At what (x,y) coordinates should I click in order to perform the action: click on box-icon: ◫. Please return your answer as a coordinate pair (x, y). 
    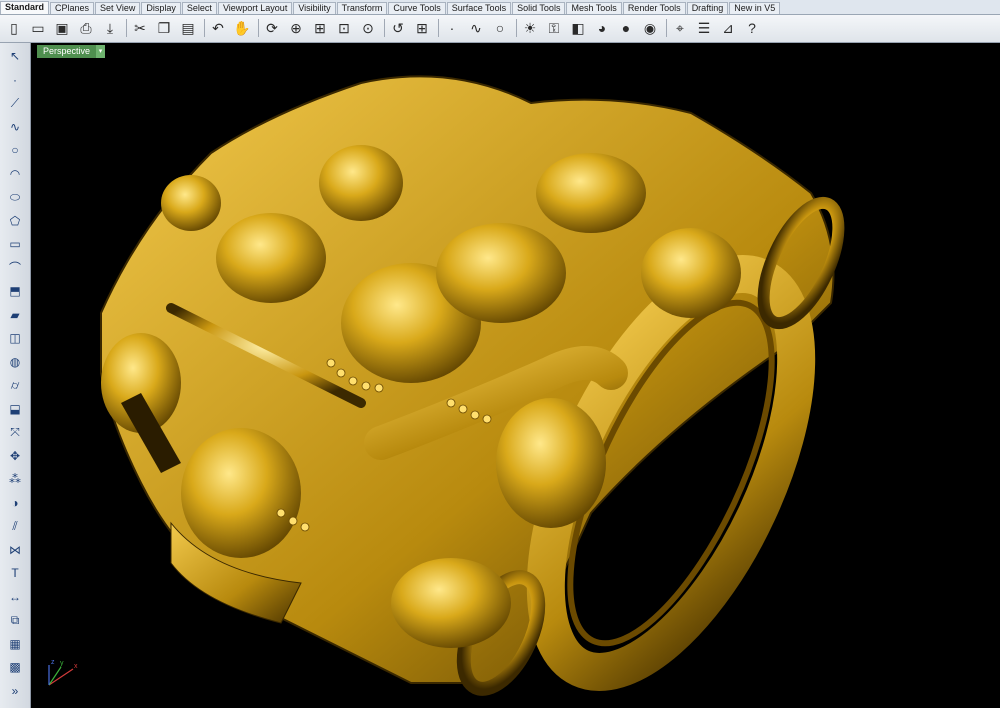
    Looking at the image, I should click on (15, 338).